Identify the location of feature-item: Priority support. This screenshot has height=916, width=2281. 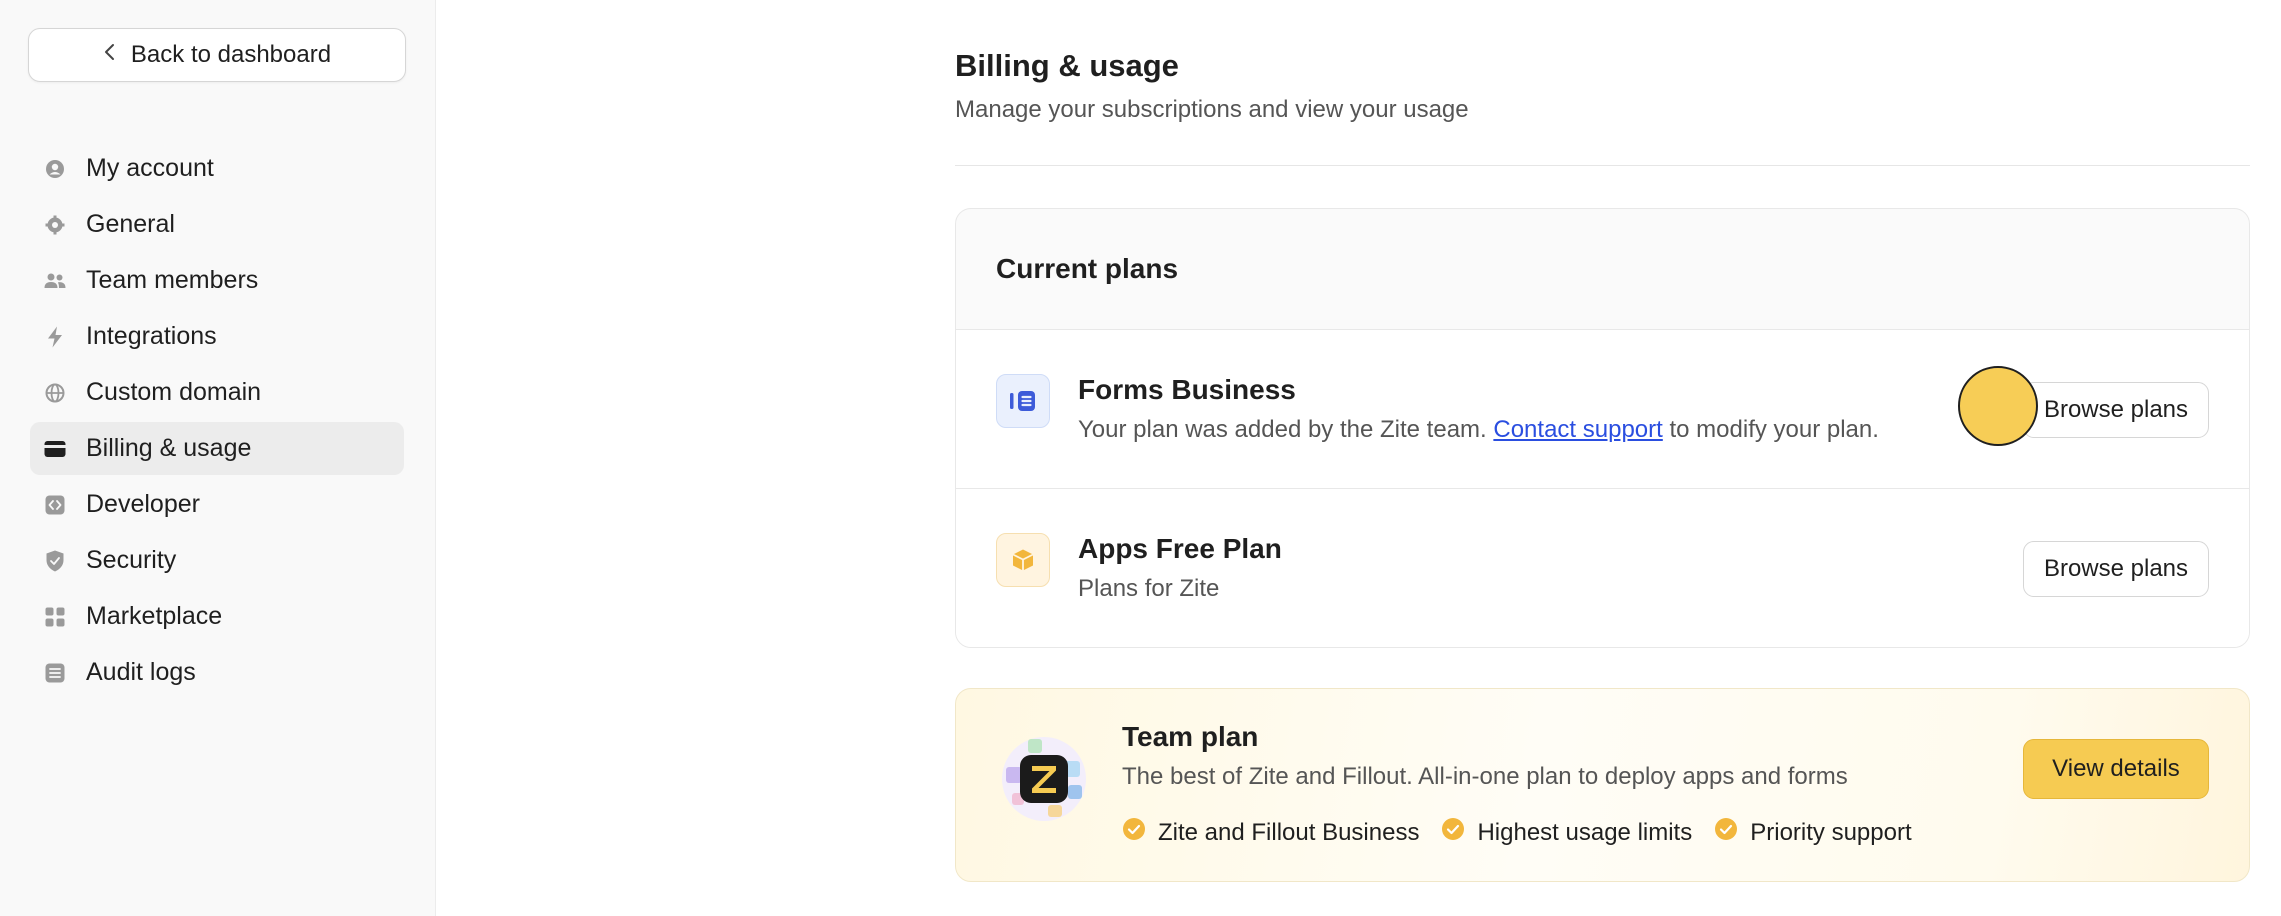
(1813, 832).